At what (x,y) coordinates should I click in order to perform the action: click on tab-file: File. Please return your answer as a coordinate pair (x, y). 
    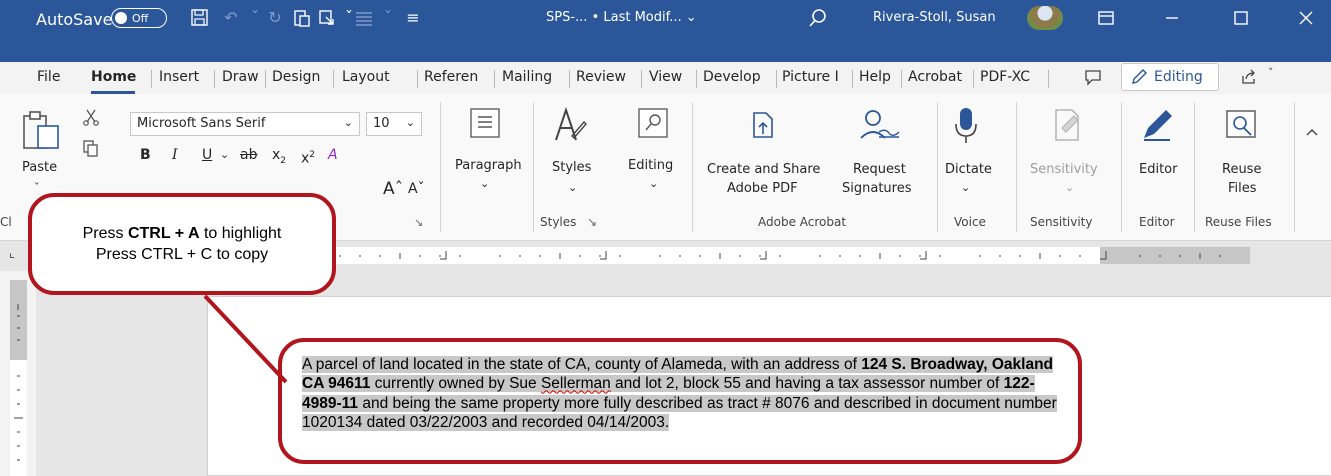
    Looking at the image, I should click on (48, 77).